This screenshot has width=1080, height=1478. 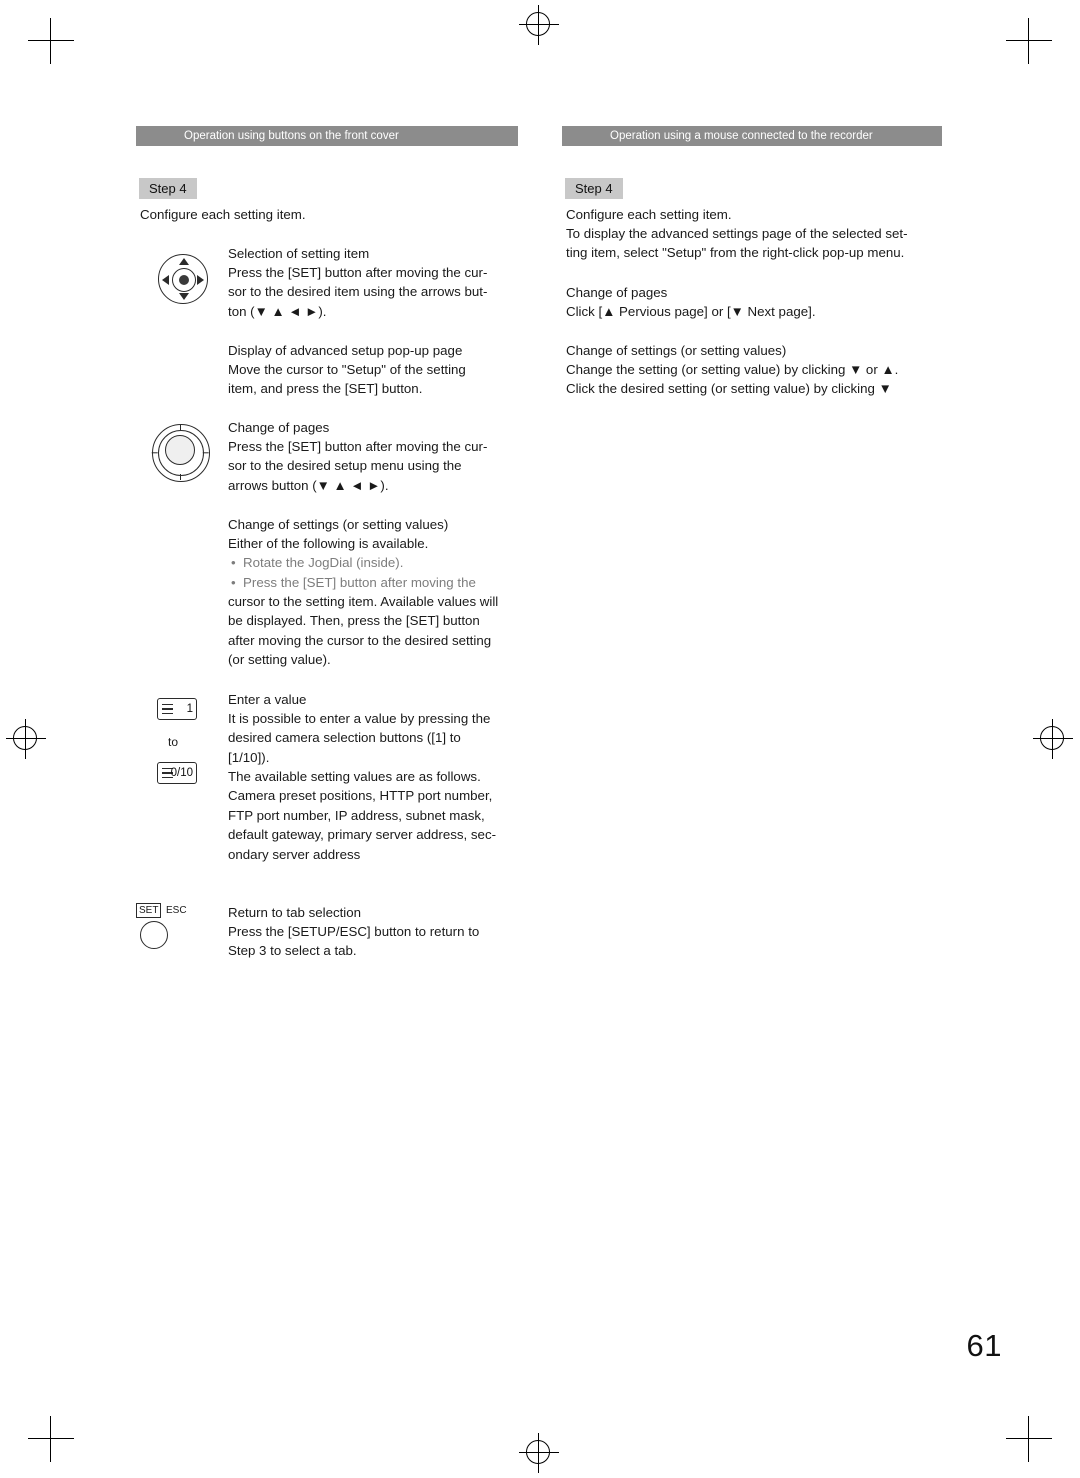 I want to click on crop-mark-bottom-right-h, so click(x=1029, y=1438).